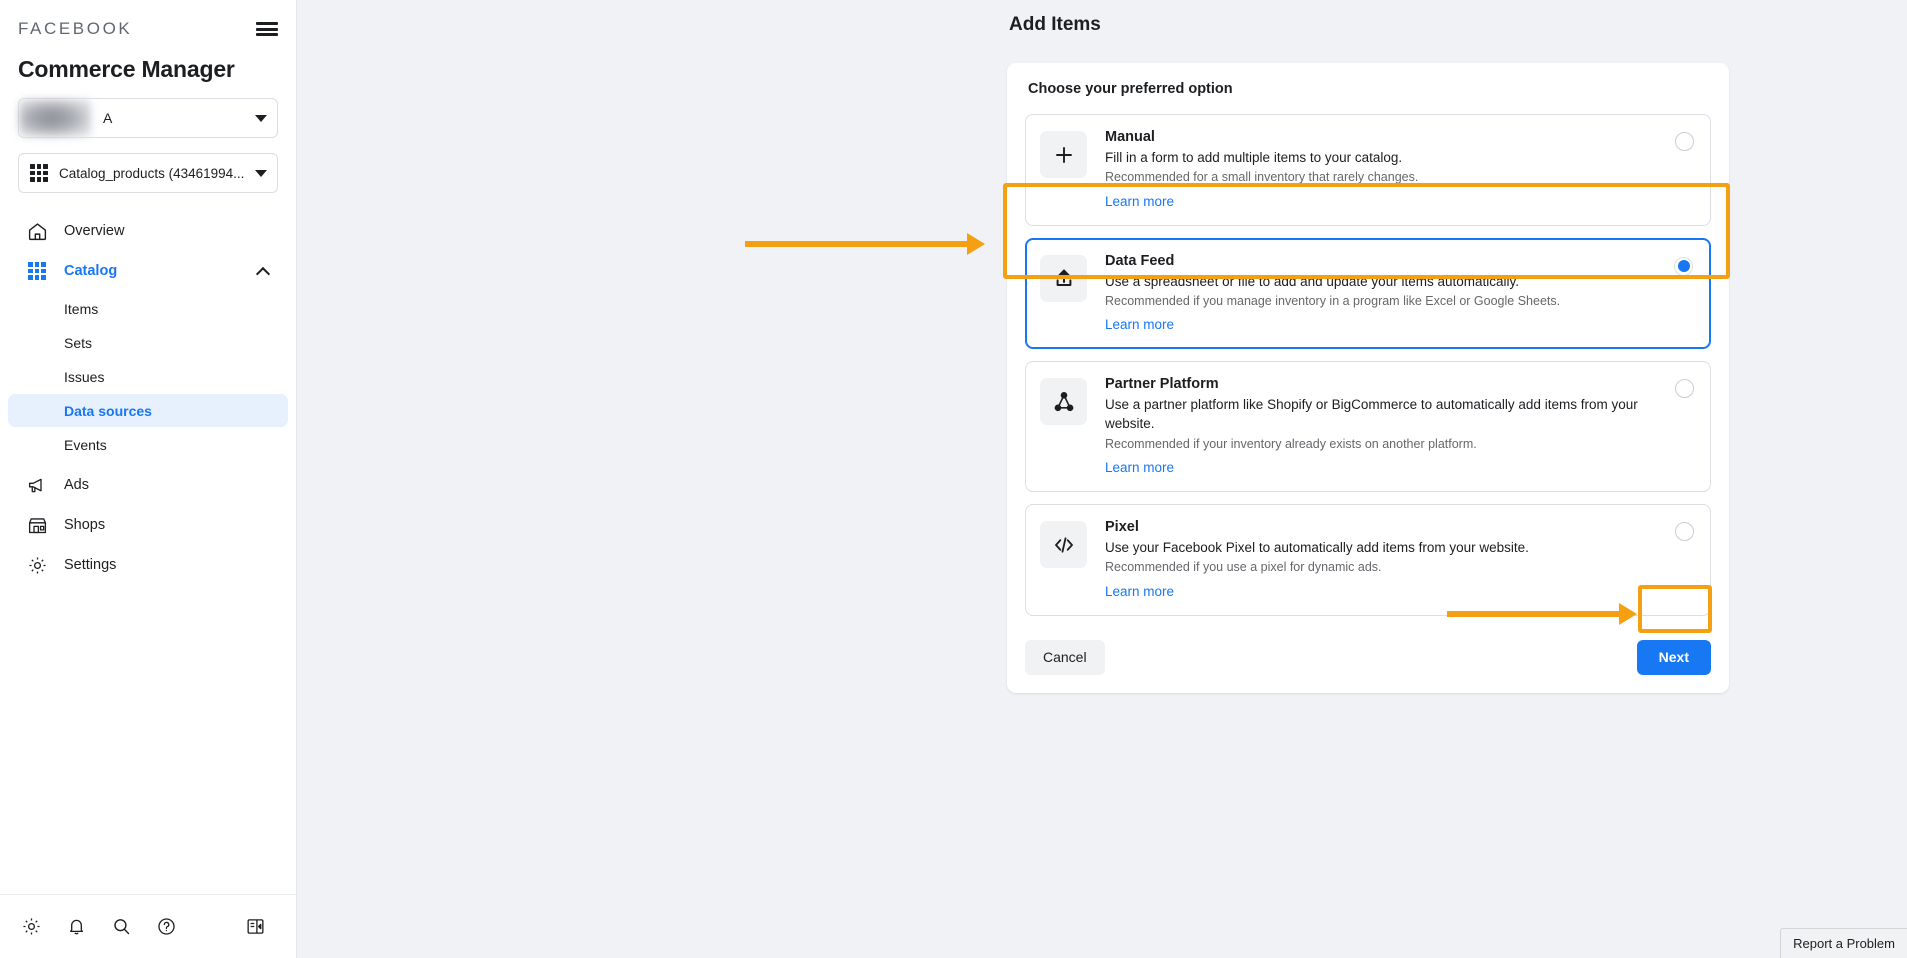 The width and height of the screenshot is (1907, 958). I want to click on account-name: A, so click(108, 118).